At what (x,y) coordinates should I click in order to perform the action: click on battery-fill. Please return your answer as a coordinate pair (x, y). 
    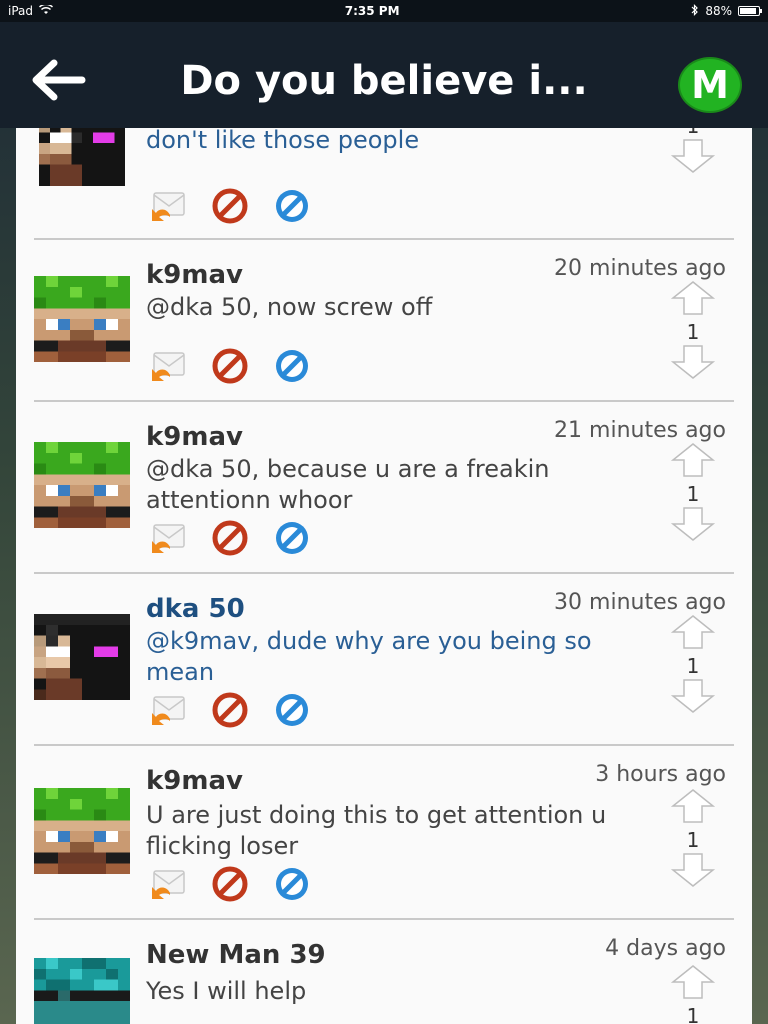
    Looking at the image, I should click on (747, 11).